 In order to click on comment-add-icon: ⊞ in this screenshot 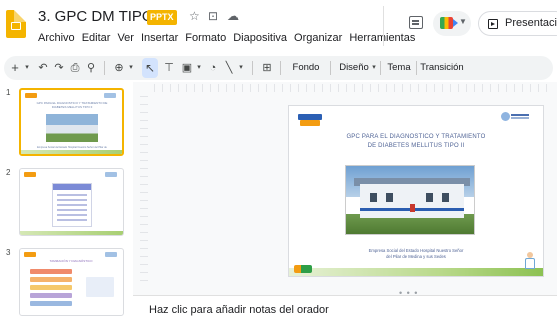, I will do `click(267, 68)`.